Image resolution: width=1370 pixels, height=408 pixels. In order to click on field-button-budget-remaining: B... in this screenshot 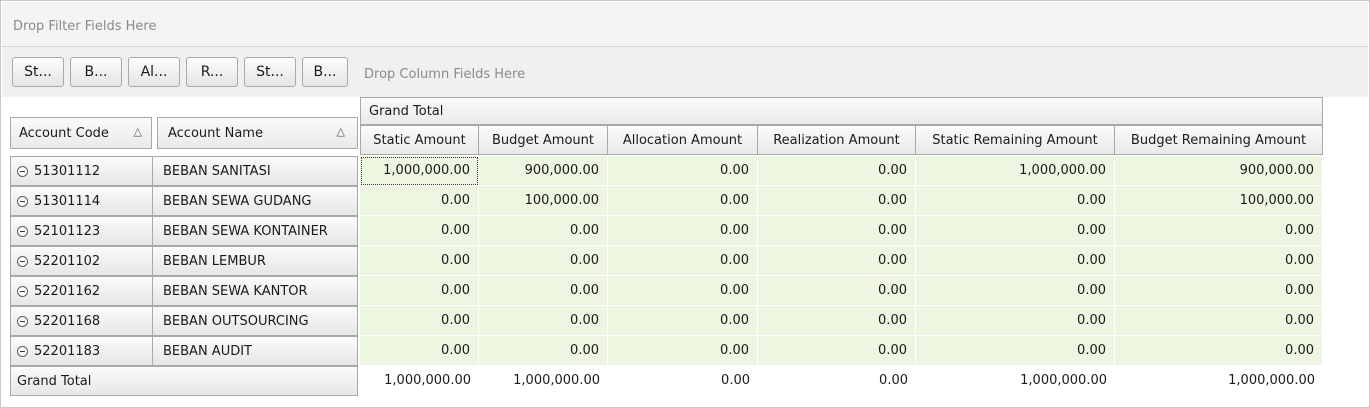, I will do `click(325, 72)`.